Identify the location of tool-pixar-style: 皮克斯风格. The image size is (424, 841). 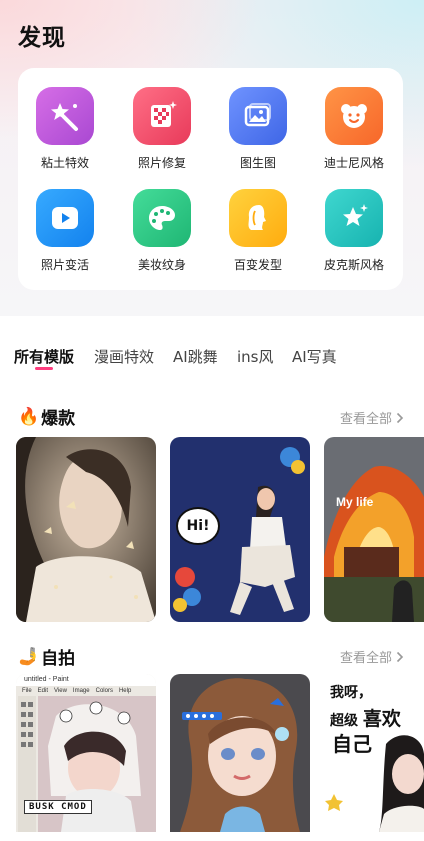
(354, 231).